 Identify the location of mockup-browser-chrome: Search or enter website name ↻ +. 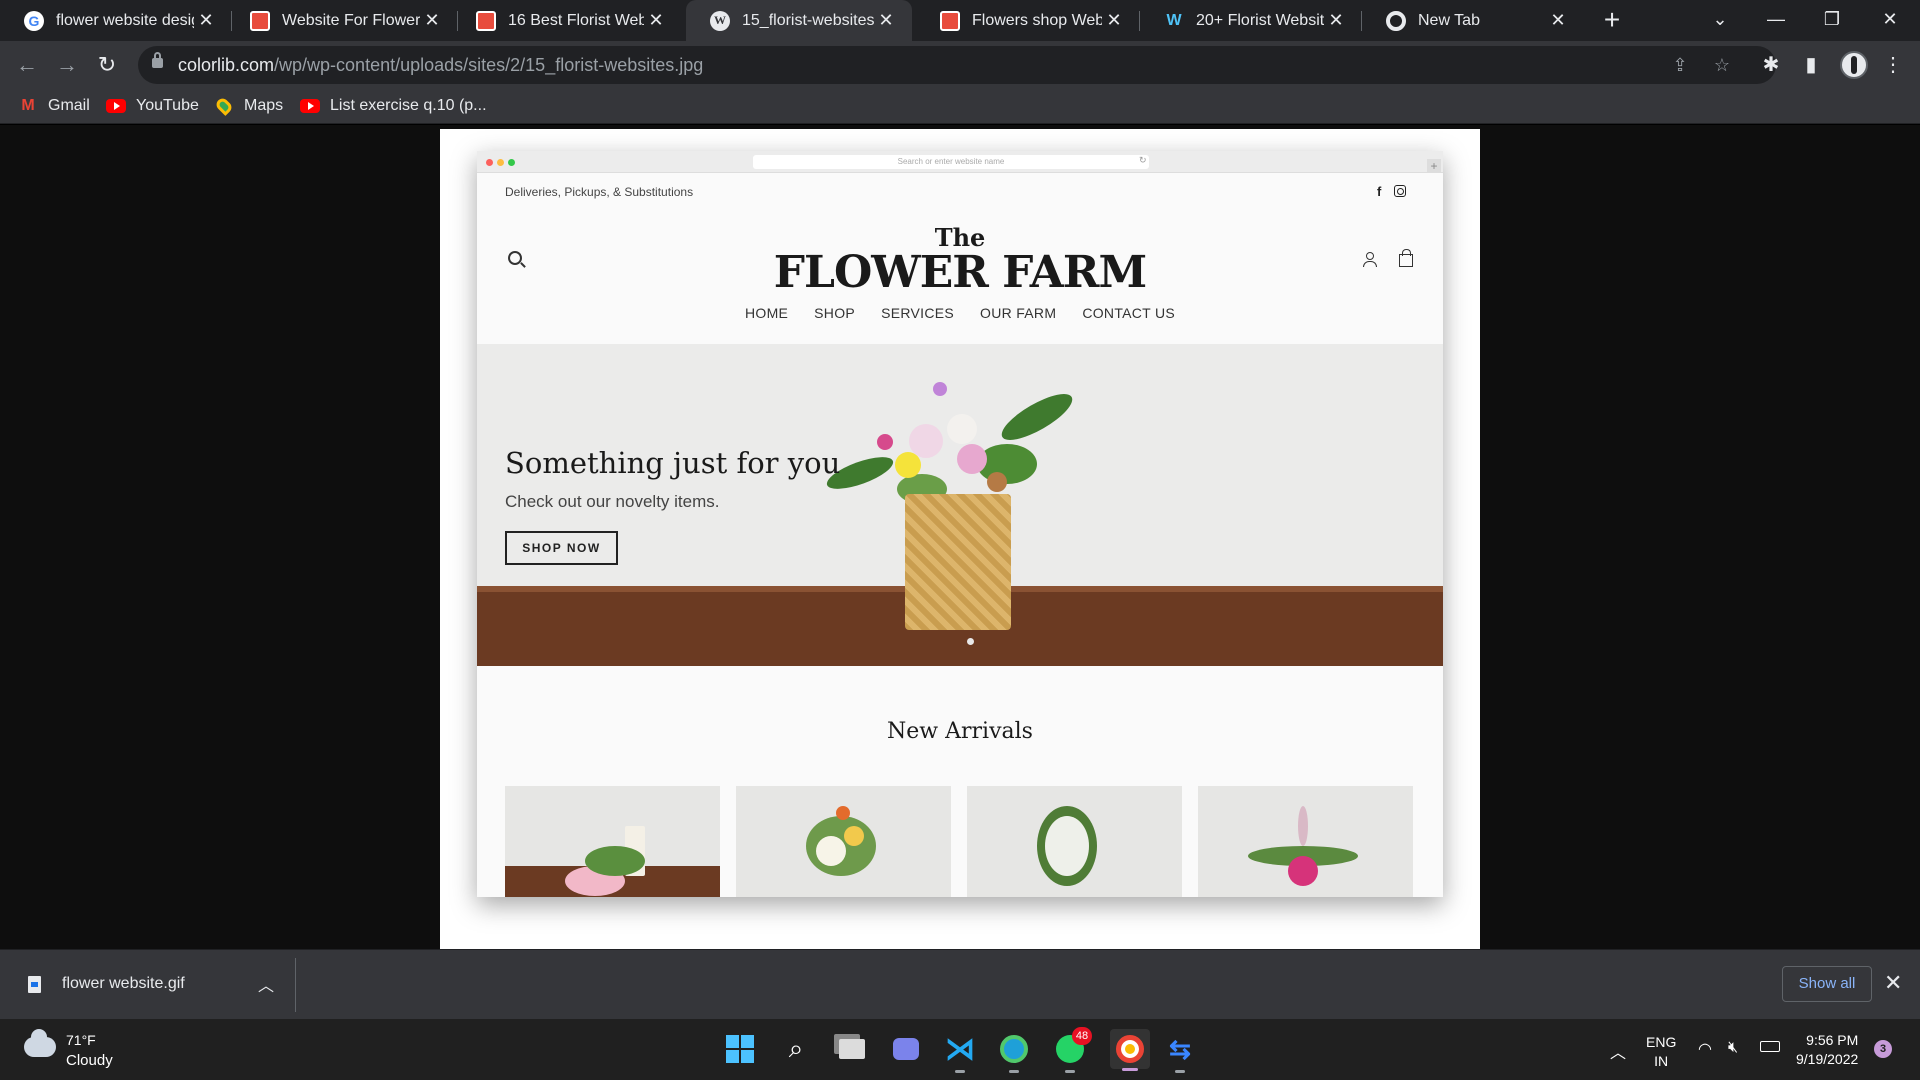
(960, 162).